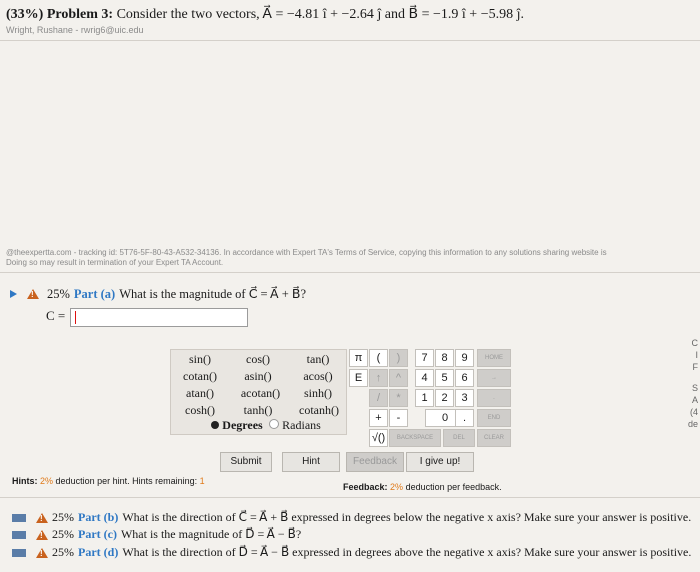 This screenshot has height=572, width=700. What do you see at coordinates (693, 412) in the screenshot?
I see `side-fragment: (4` at bounding box center [693, 412].